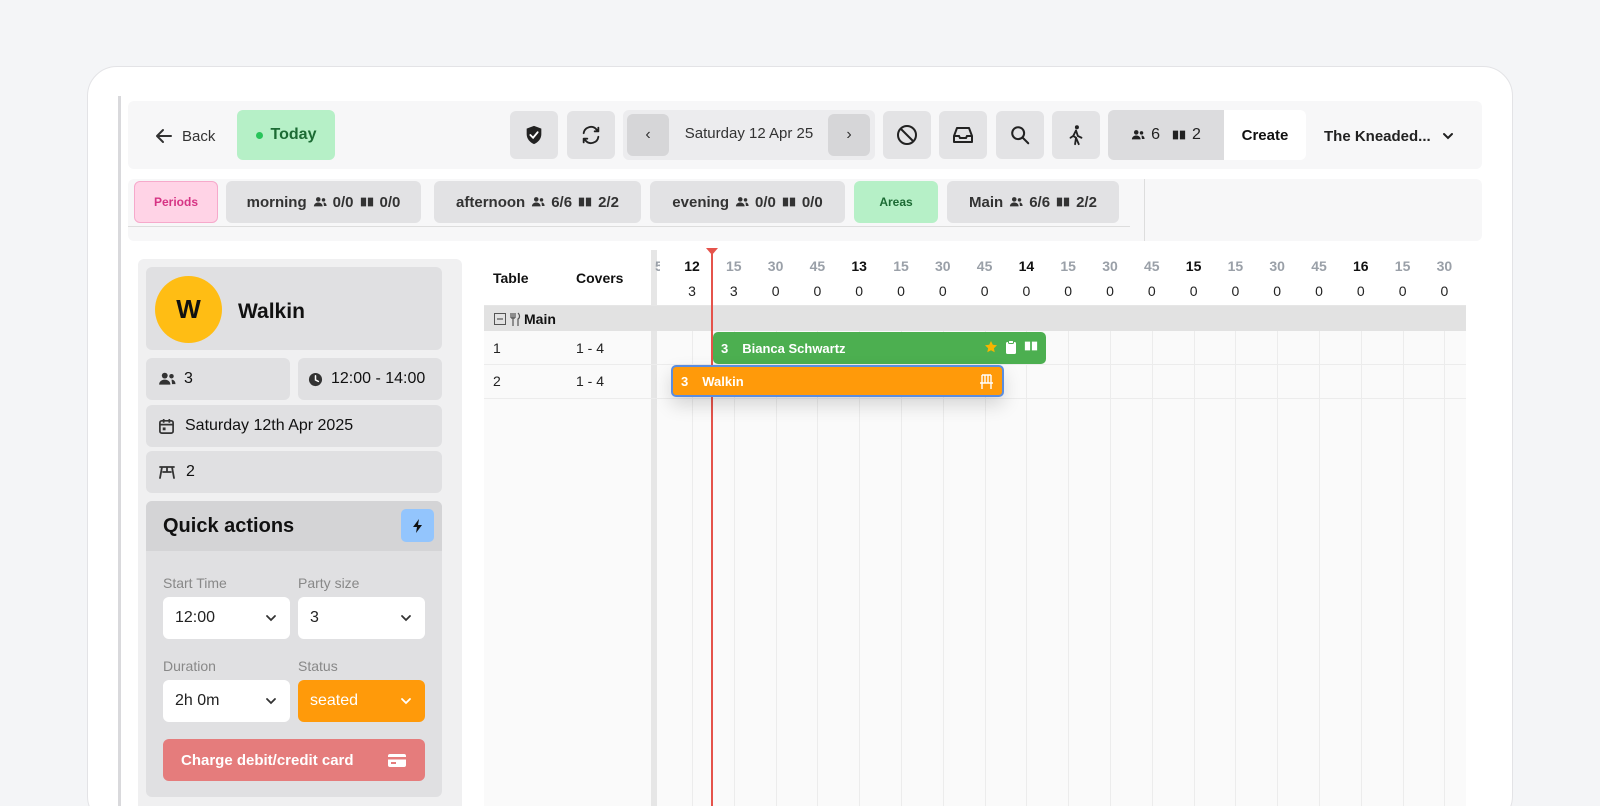 The height and width of the screenshot is (806, 1600). Describe the element at coordinates (361, 701) in the screenshot. I see `status-select: seated` at that location.